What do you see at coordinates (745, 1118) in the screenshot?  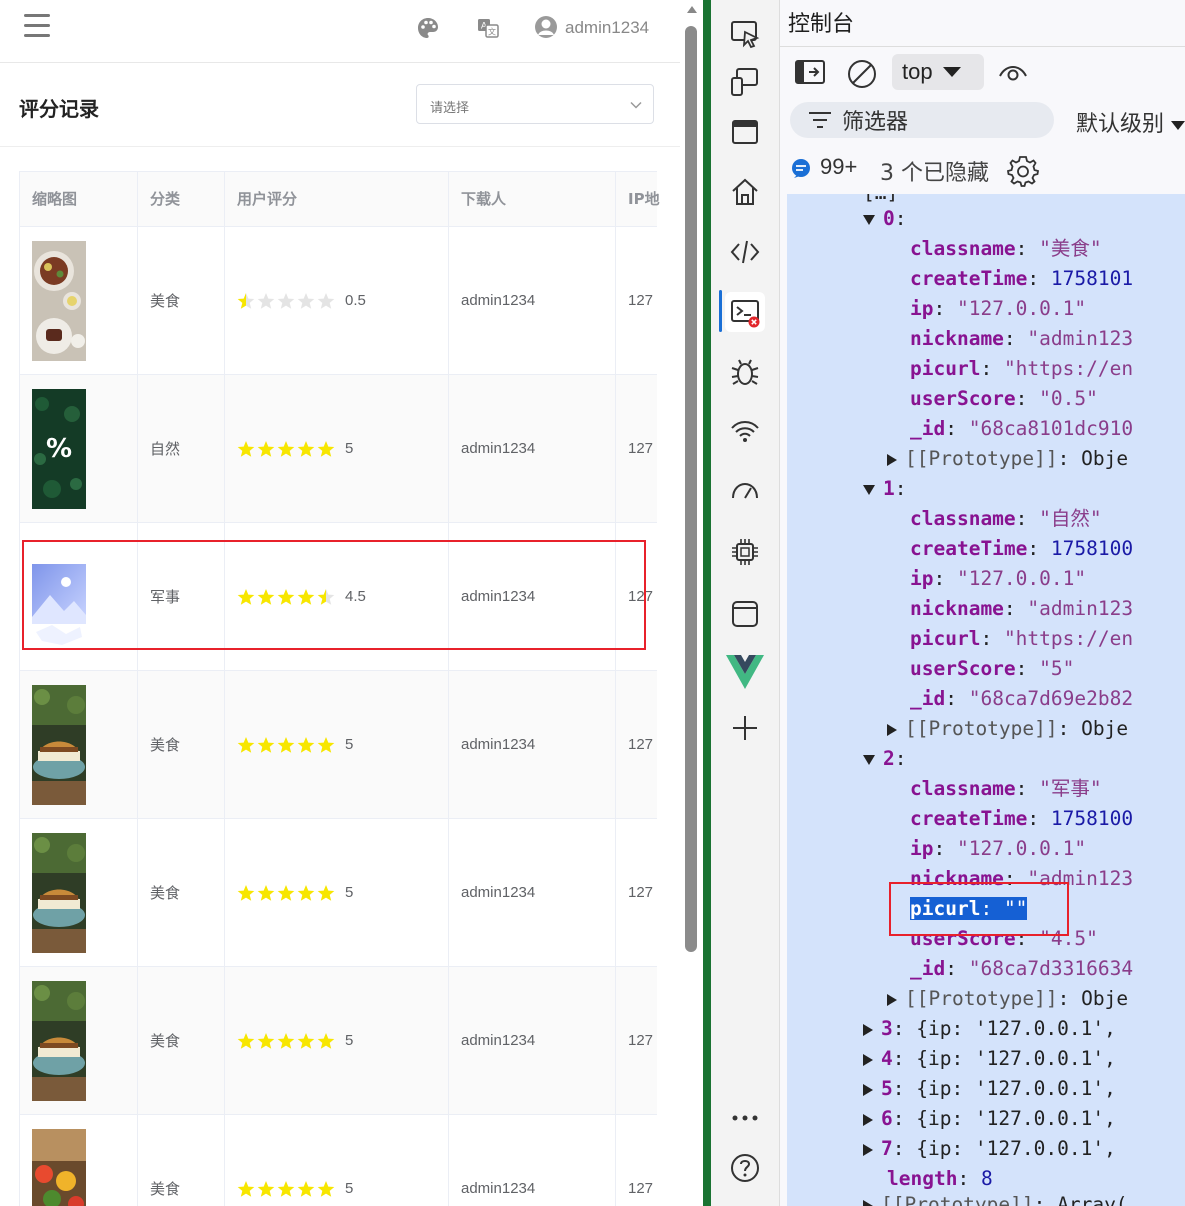 I see `more-icon` at bounding box center [745, 1118].